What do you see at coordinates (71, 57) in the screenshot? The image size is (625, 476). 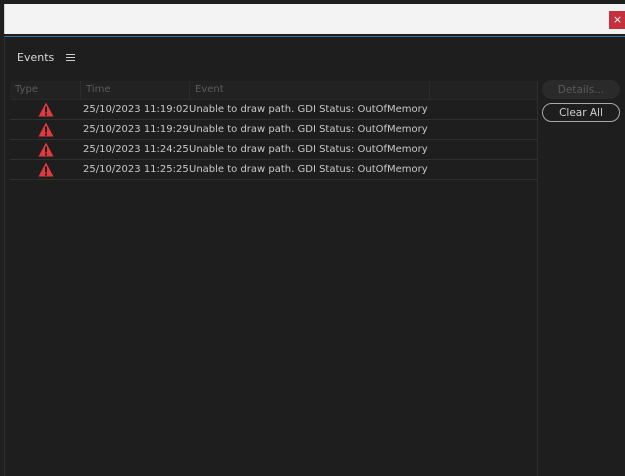 I see `hamburger-menu-icon` at bounding box center [71, 57].